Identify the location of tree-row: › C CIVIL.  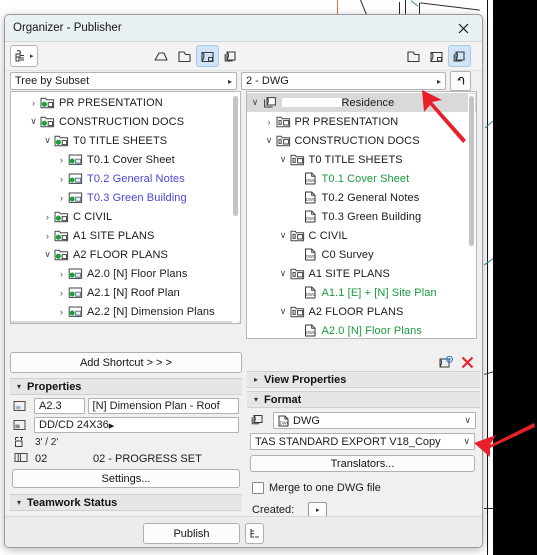
(125, 216).